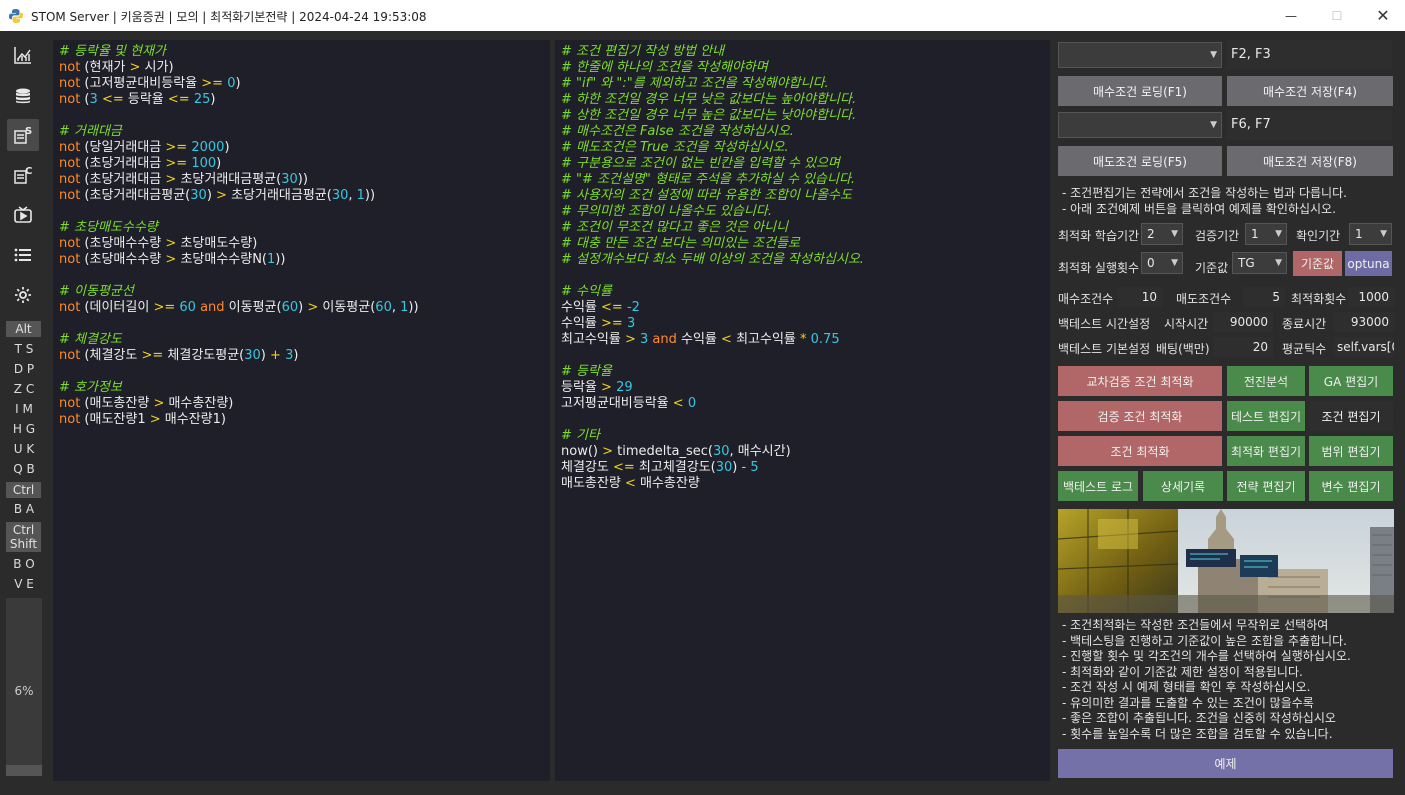  What do you see at coordinates (24, 449) in the screenshot?
I see `shortcut-keys: U K` at bounding box center [24, 449].